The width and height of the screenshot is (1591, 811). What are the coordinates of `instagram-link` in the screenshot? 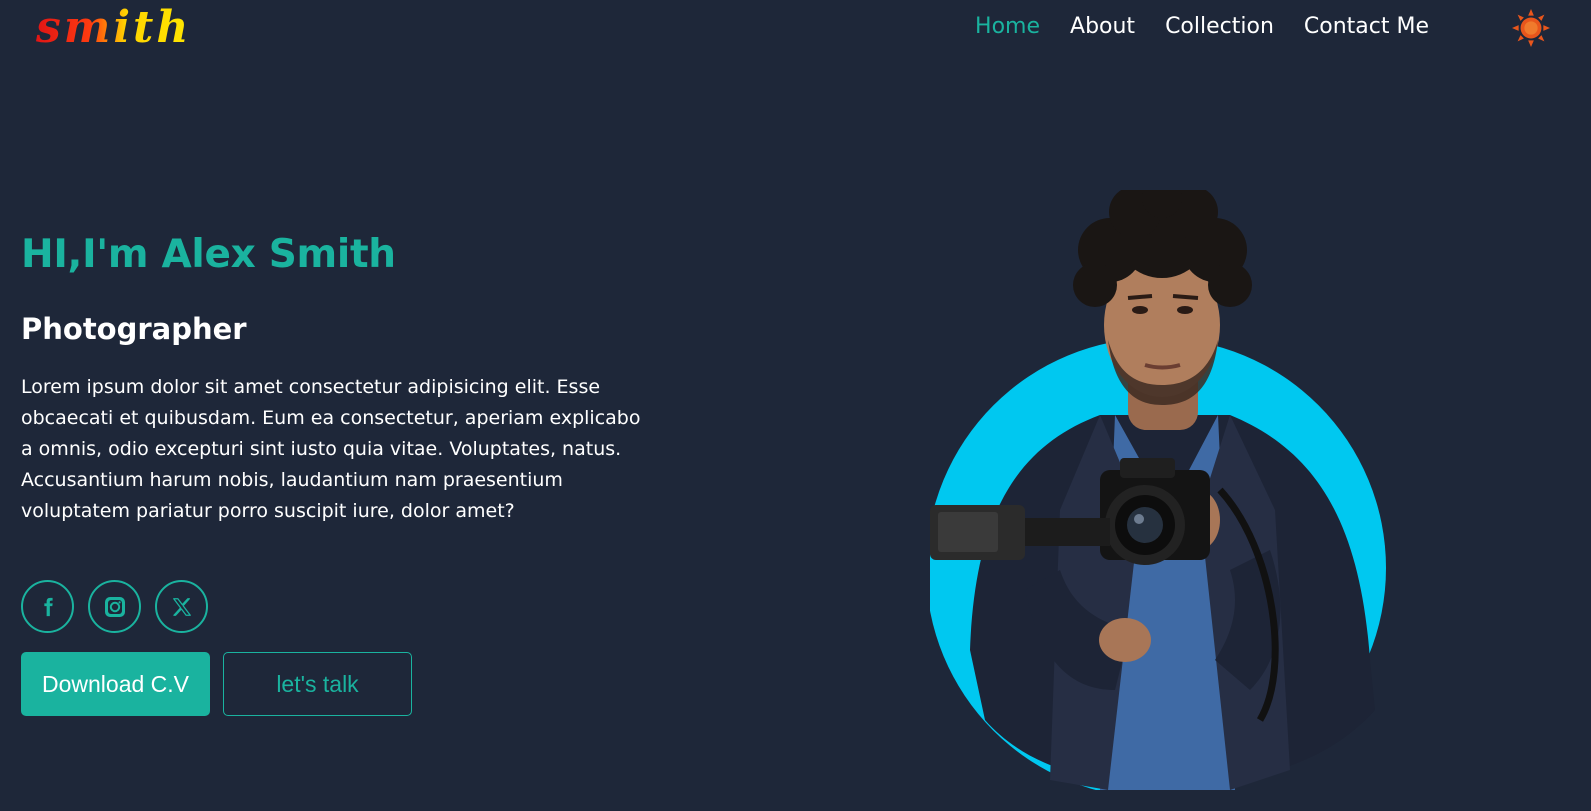 It's located at (114, 606).